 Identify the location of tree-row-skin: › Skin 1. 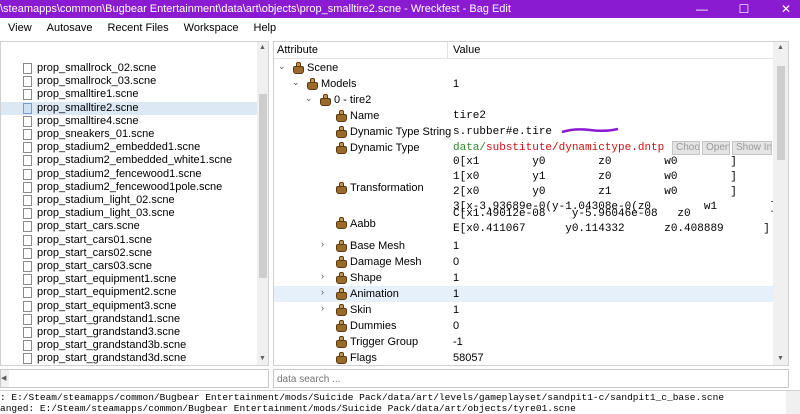
(523, 310).